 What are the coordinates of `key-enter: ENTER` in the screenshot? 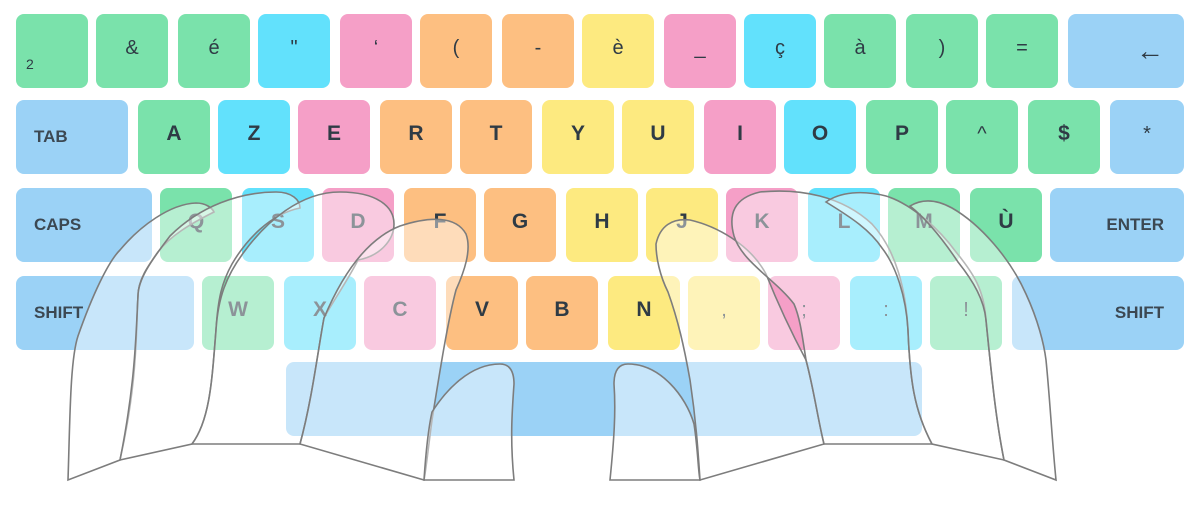 It's located at (1117, 225).